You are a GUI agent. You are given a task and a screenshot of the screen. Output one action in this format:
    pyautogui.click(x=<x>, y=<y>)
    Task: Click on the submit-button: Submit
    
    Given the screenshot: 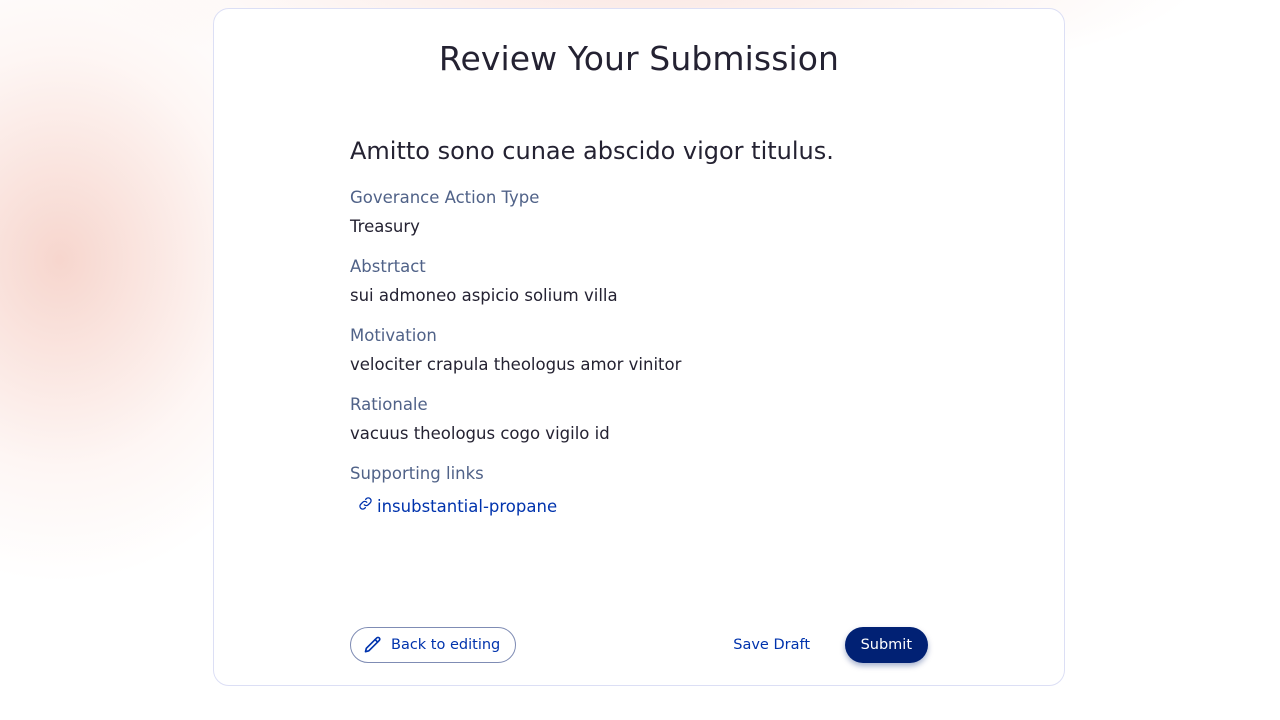 What is the action you would take?
    pyautogui.click(x=886, y=645)
    